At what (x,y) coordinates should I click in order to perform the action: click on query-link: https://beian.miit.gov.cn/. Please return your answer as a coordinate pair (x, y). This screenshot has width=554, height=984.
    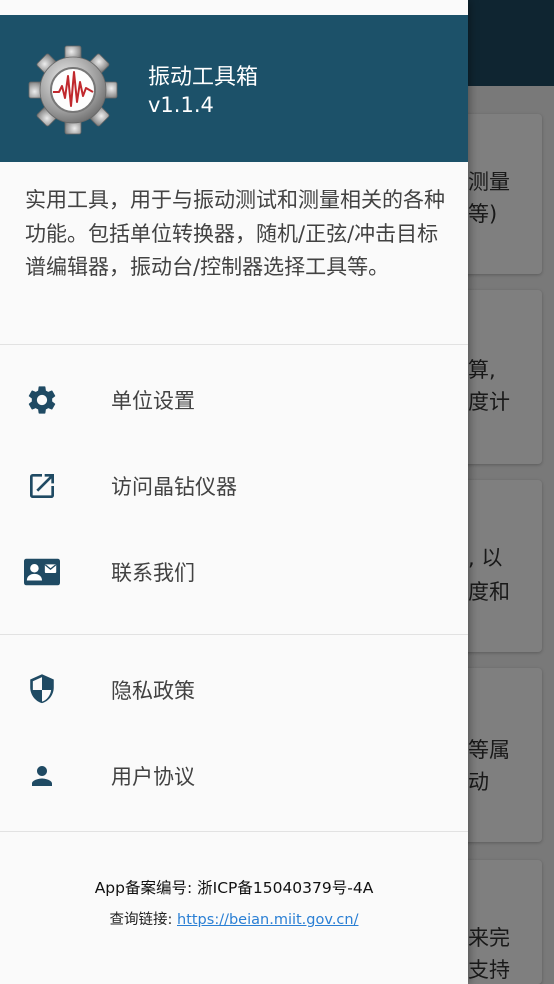
    Looking at the image, I should click on (267, 920).